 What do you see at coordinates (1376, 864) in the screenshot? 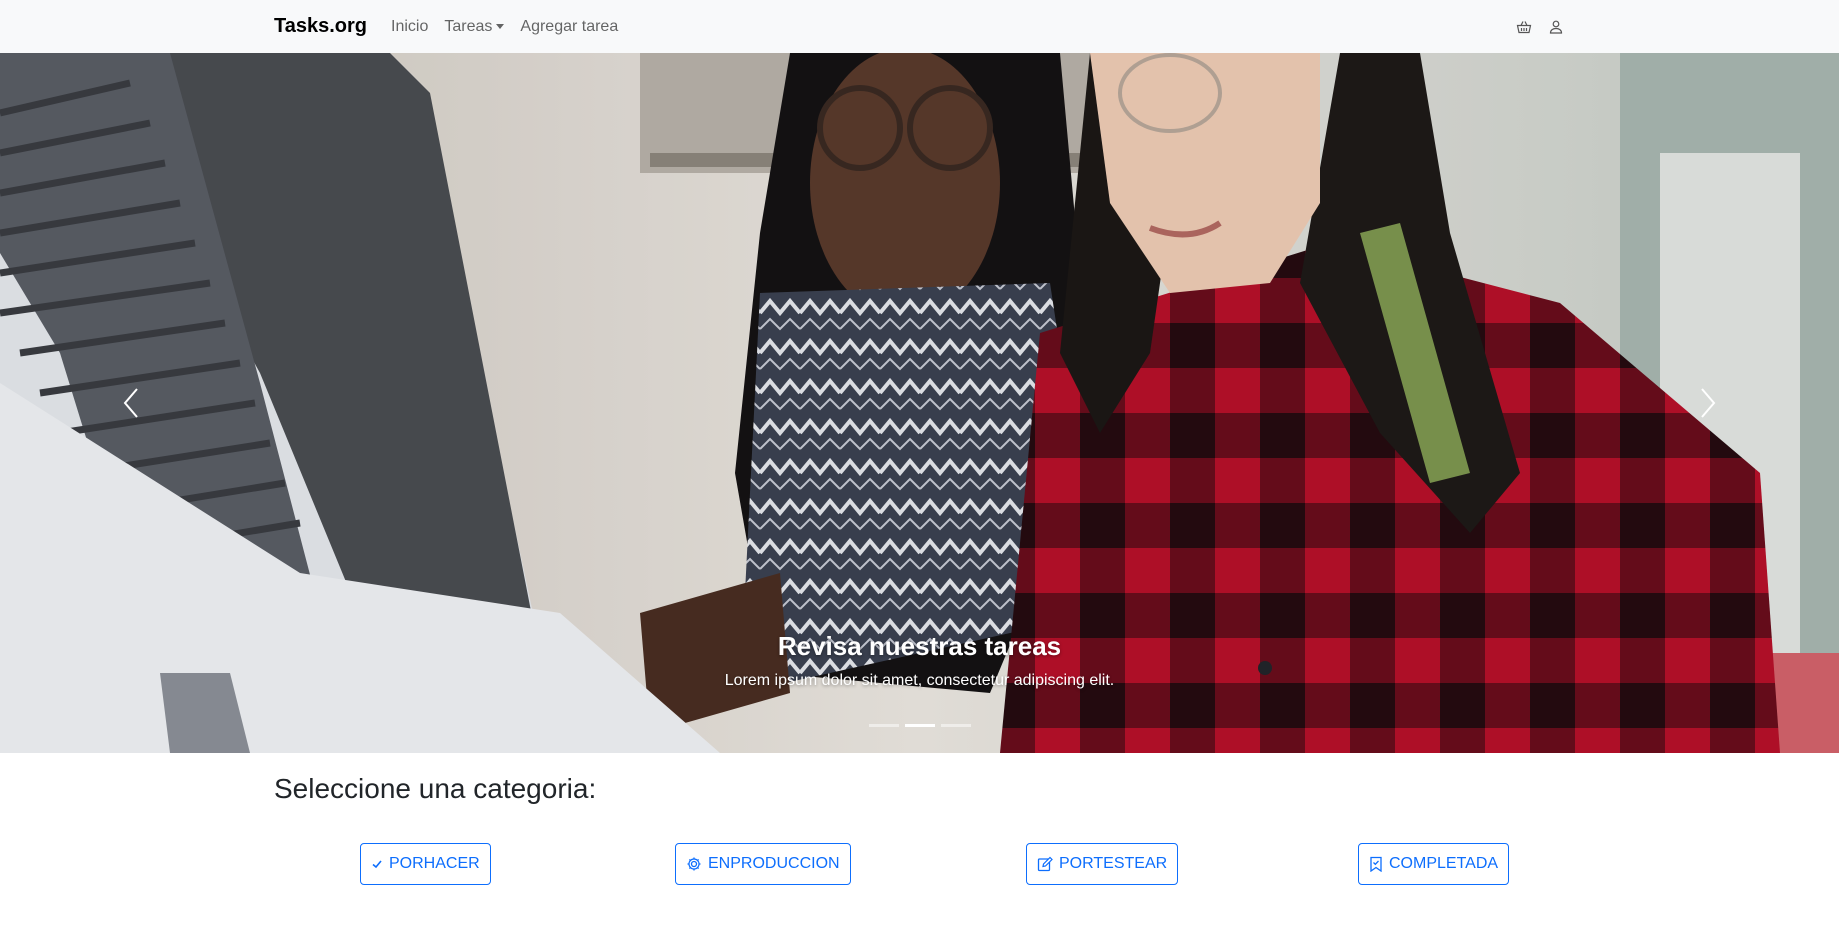
I see `bookmark-check-icon` at bounding box center [1376, 864].